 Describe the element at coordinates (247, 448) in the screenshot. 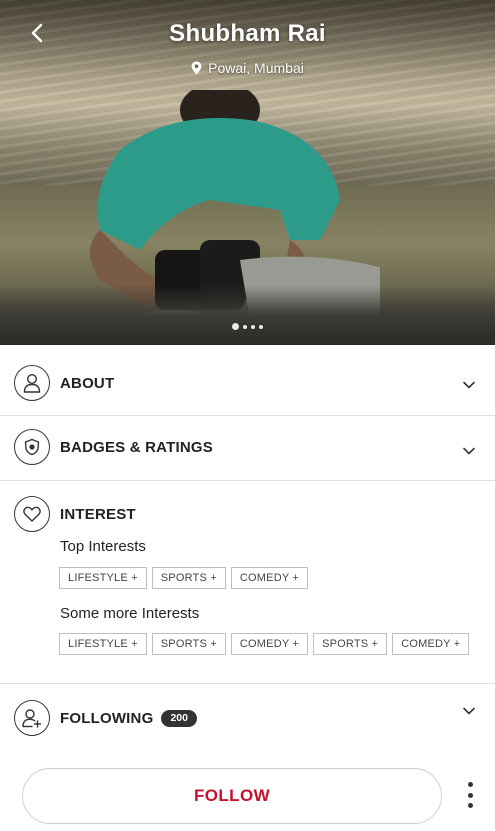

I see `badges-section: BADGES & RATINGS` at that location.